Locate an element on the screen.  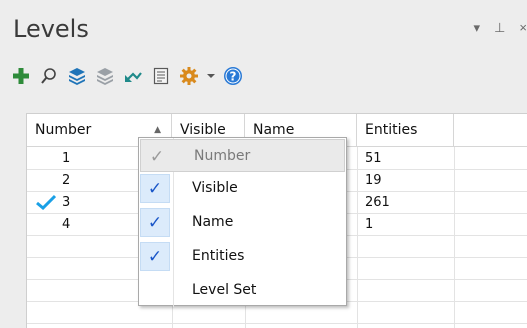
help-icon: ? is located at coordinates (233, 76).